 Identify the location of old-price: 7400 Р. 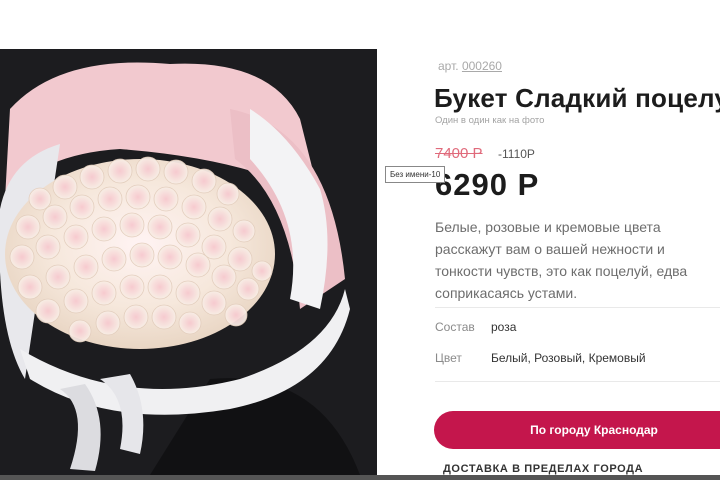
(459, 153).